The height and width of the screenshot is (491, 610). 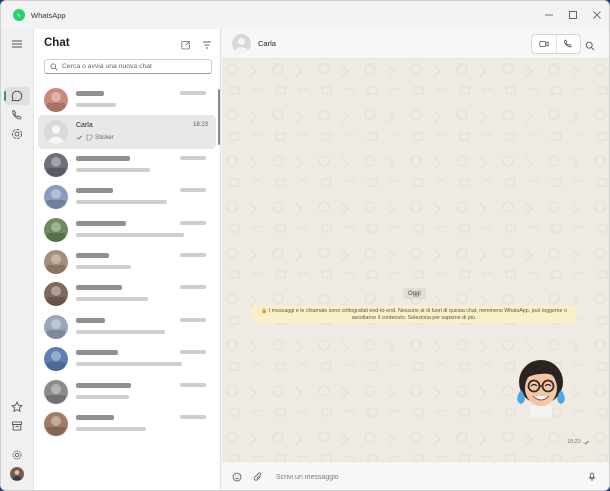 What do you see at coordinates (573, 15) in the screenshot?
I see `maximize-icon` at bounding box center [573, 15].